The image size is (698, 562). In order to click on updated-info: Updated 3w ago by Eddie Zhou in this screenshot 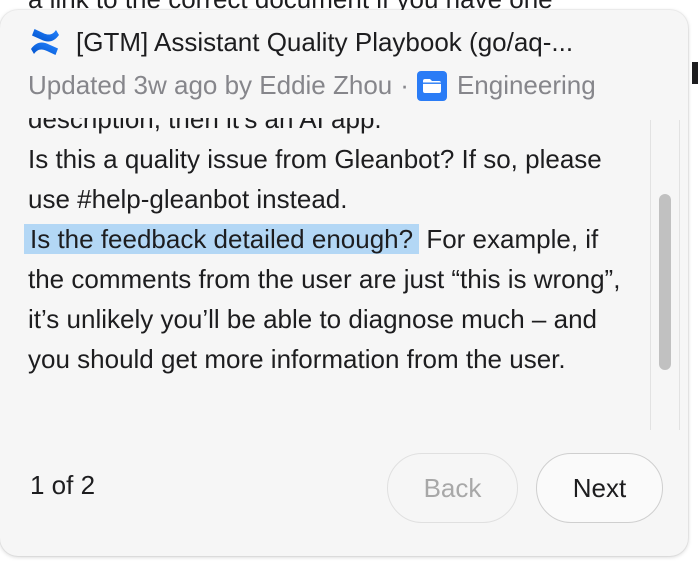, I will do `click(210, 85)`.